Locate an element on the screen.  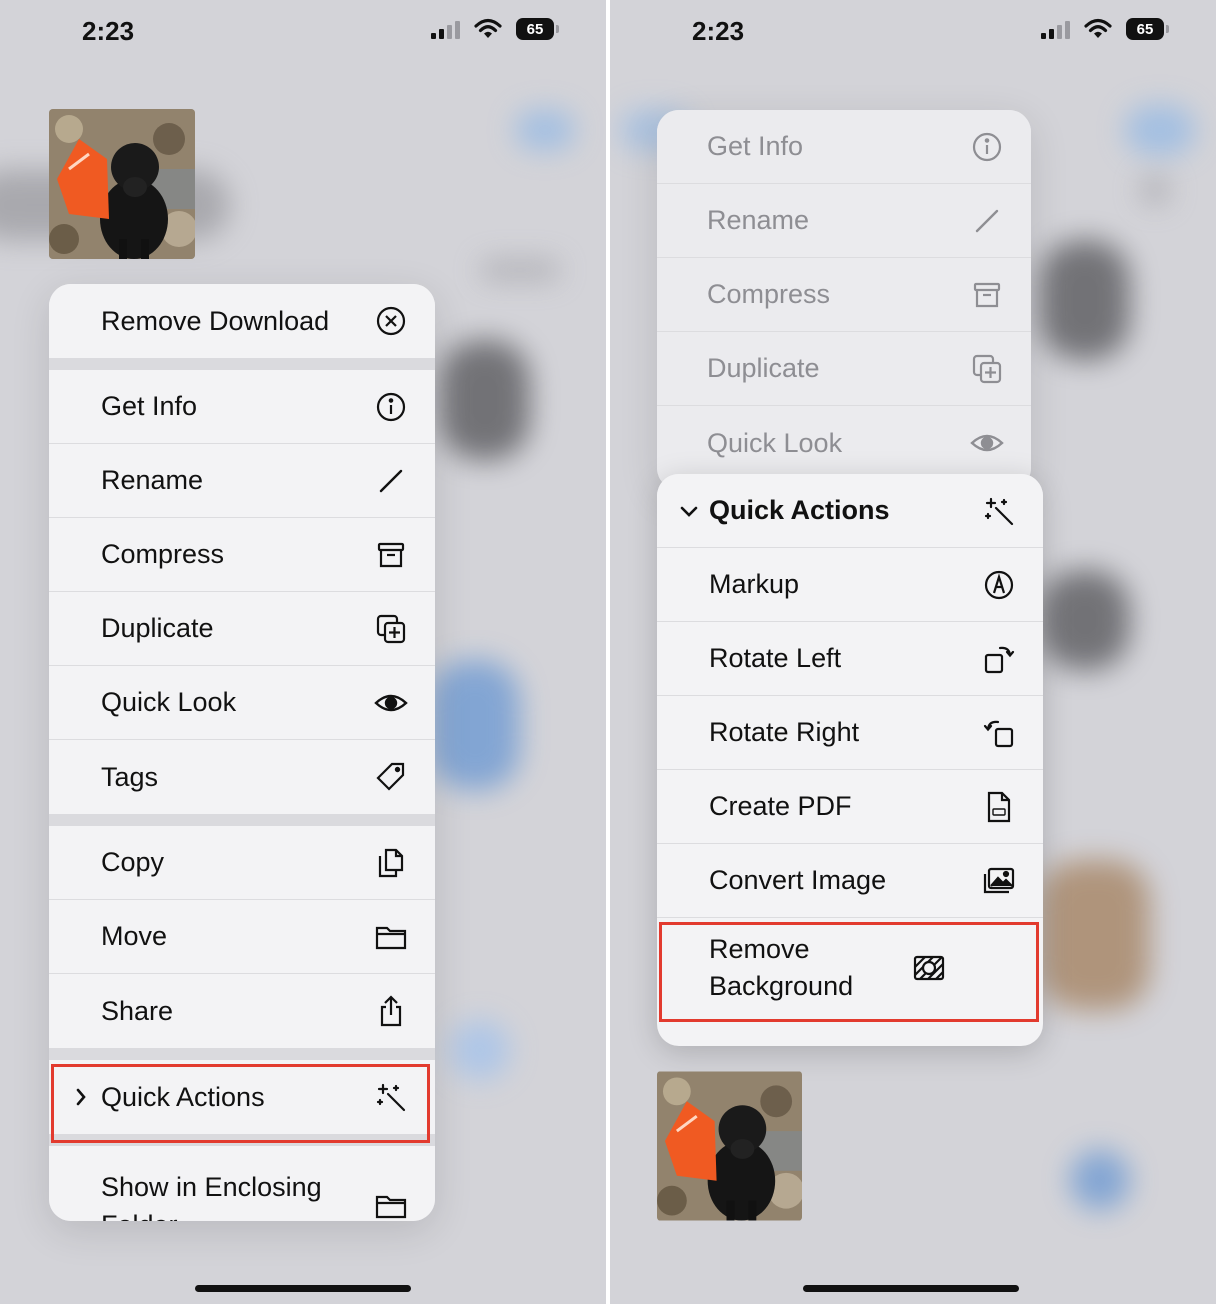
item-label: Convert Image is located at coordinates (798, 880).